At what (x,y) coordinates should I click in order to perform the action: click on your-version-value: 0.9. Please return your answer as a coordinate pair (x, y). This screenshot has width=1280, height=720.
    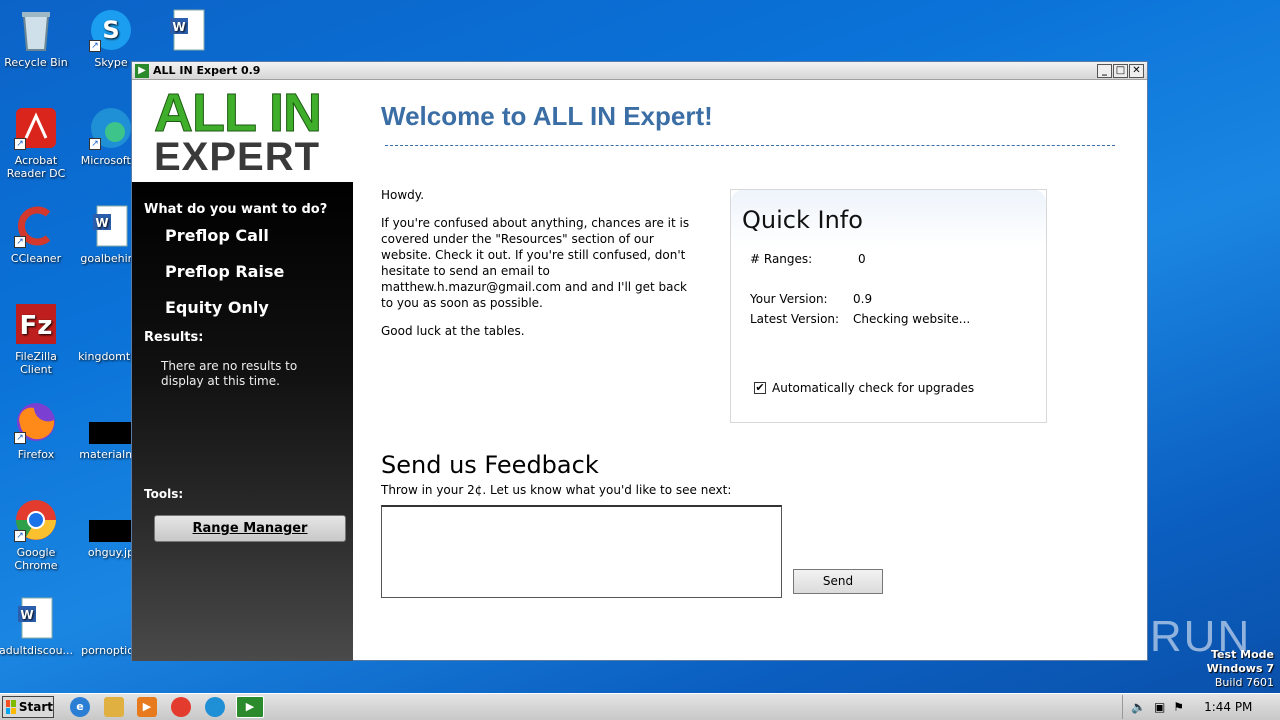
    Looking at the image, I should click on (863, 299).